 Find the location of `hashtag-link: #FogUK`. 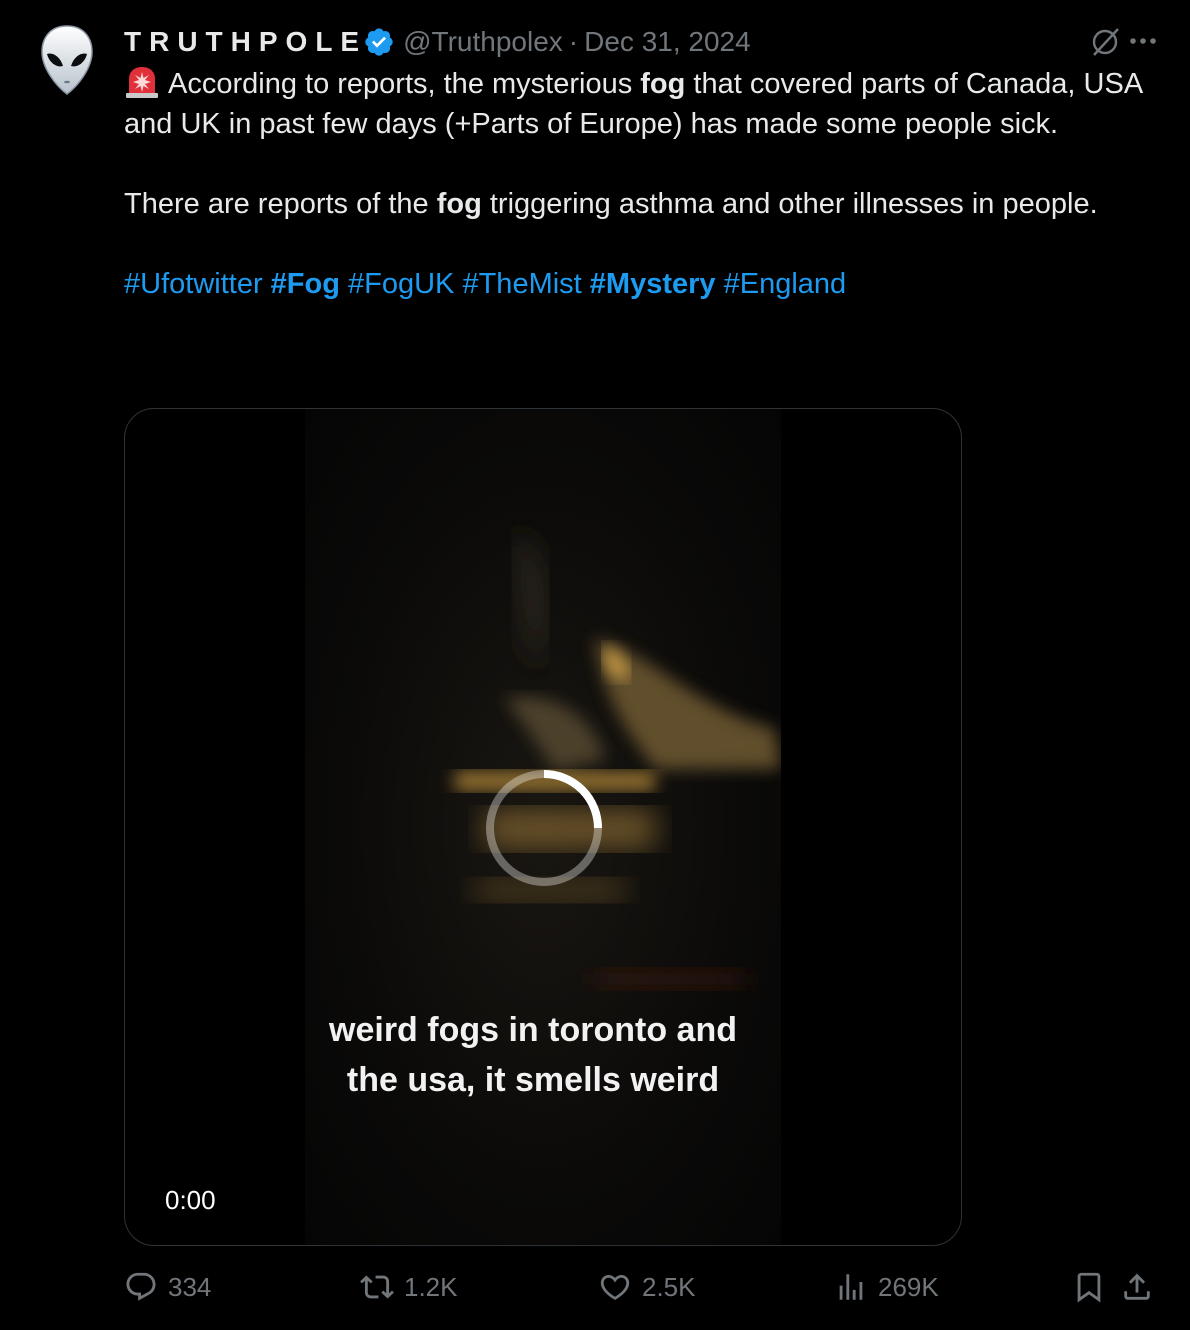

hashtag-link: #FogUK is located at coordinates (401, 284).